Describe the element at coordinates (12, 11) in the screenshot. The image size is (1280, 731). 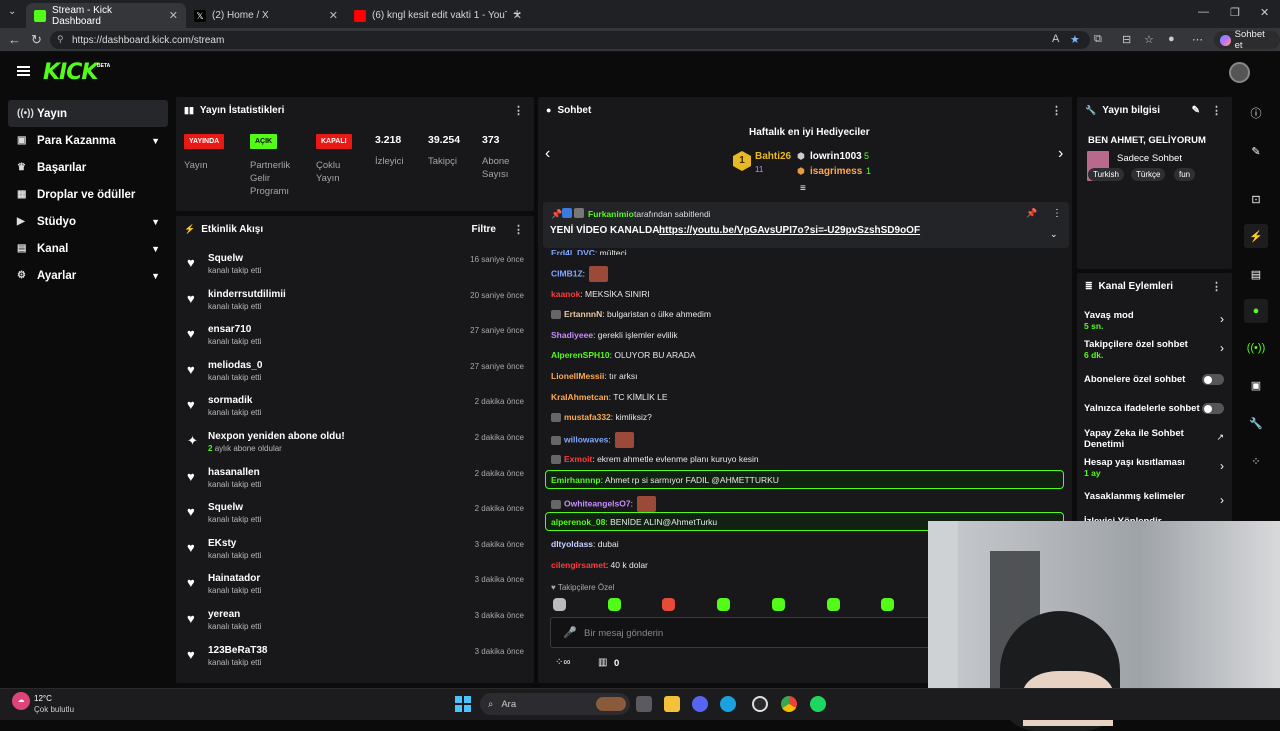
I see `tab-list-chevron-icon: ⌄` at that location.